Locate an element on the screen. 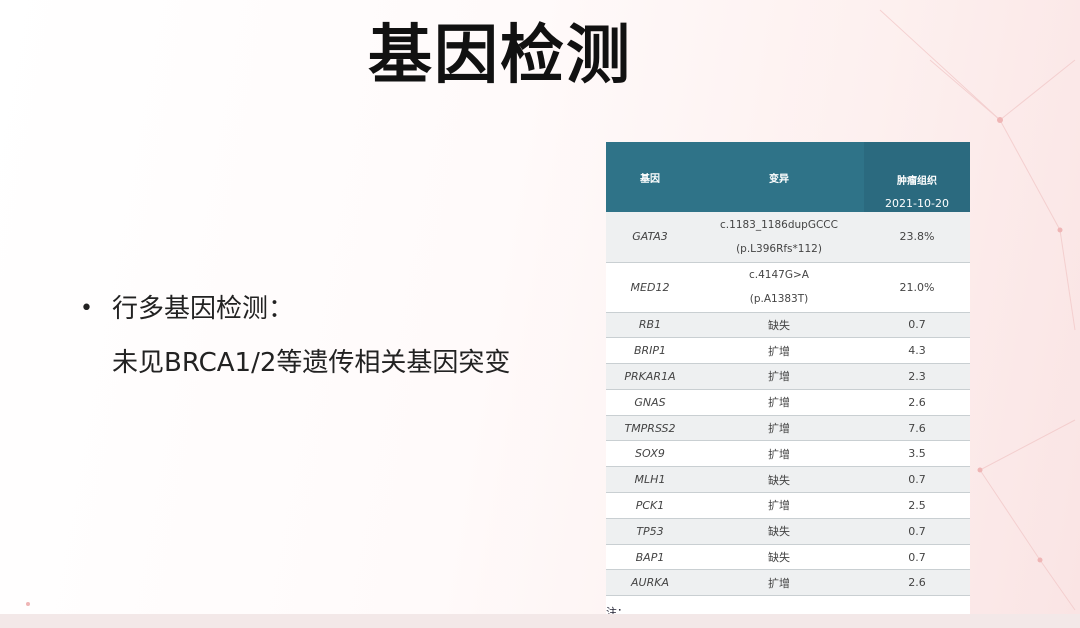 The width and height of the screenshot is (1080, 628). table-row: GNAS 扩增 2.6 is located at coordinates (788, 402).